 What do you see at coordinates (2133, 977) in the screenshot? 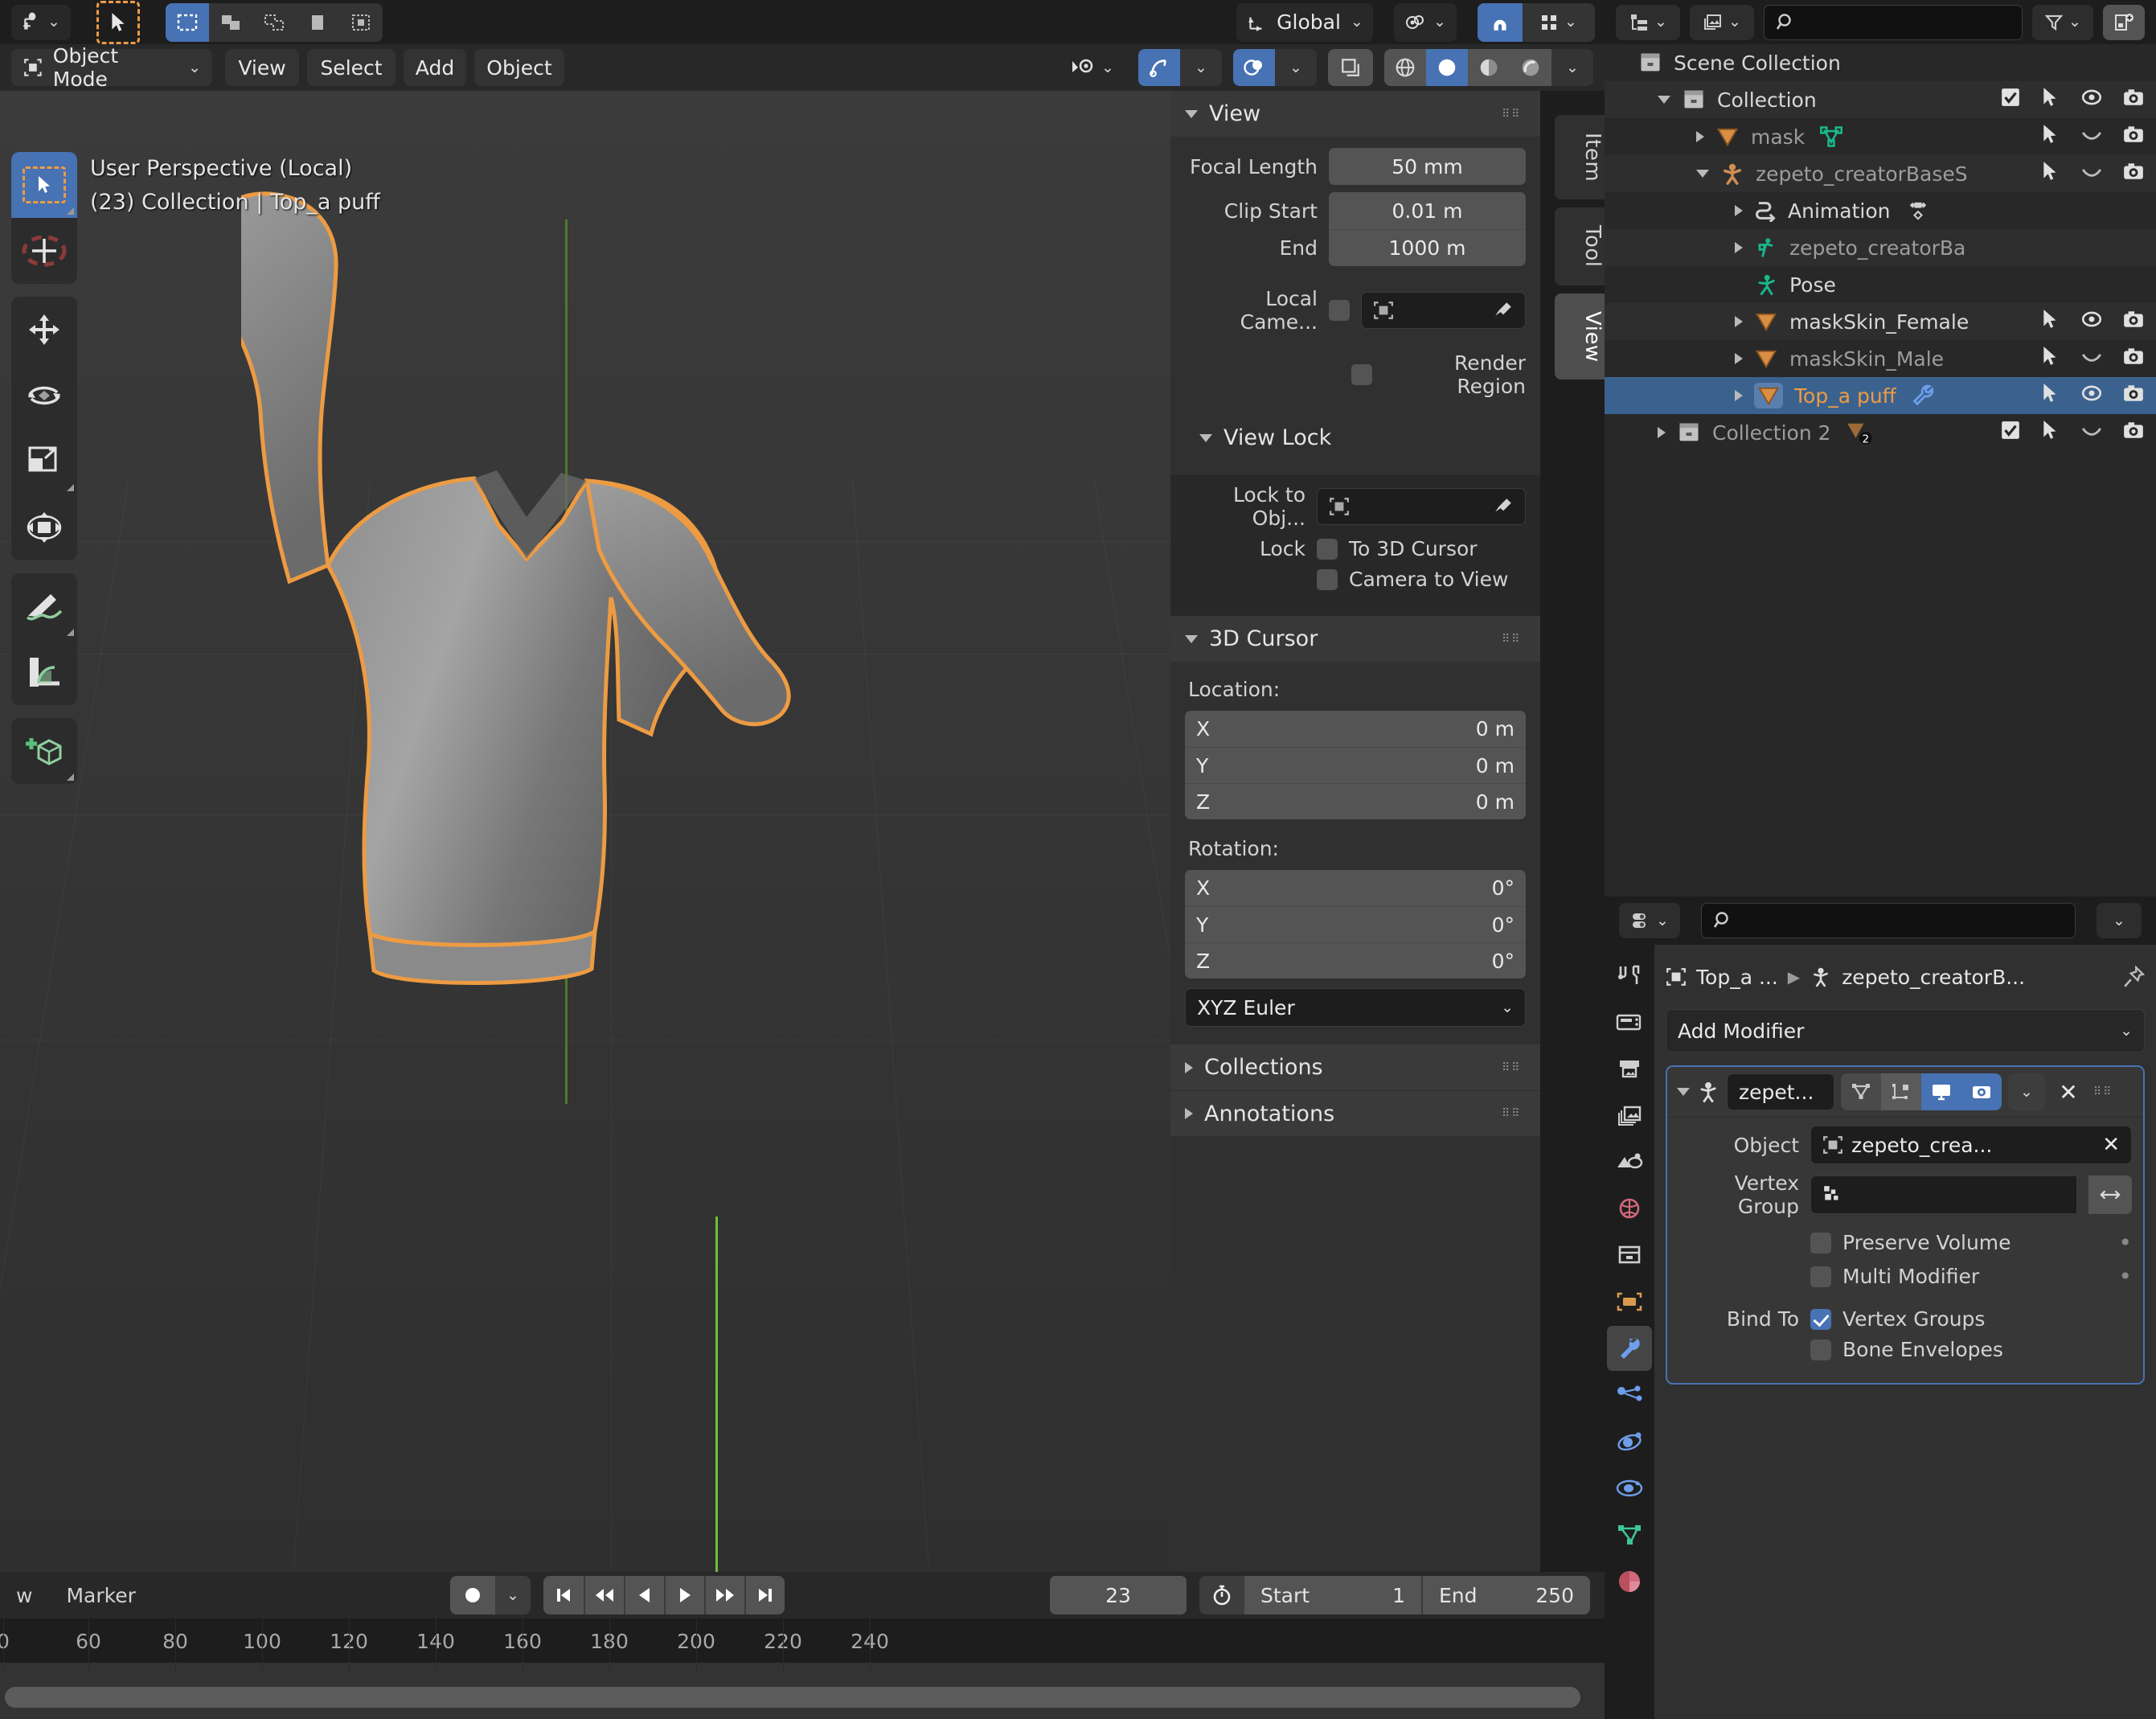
I see `pin-icon` at bounding box center [2133, 977].